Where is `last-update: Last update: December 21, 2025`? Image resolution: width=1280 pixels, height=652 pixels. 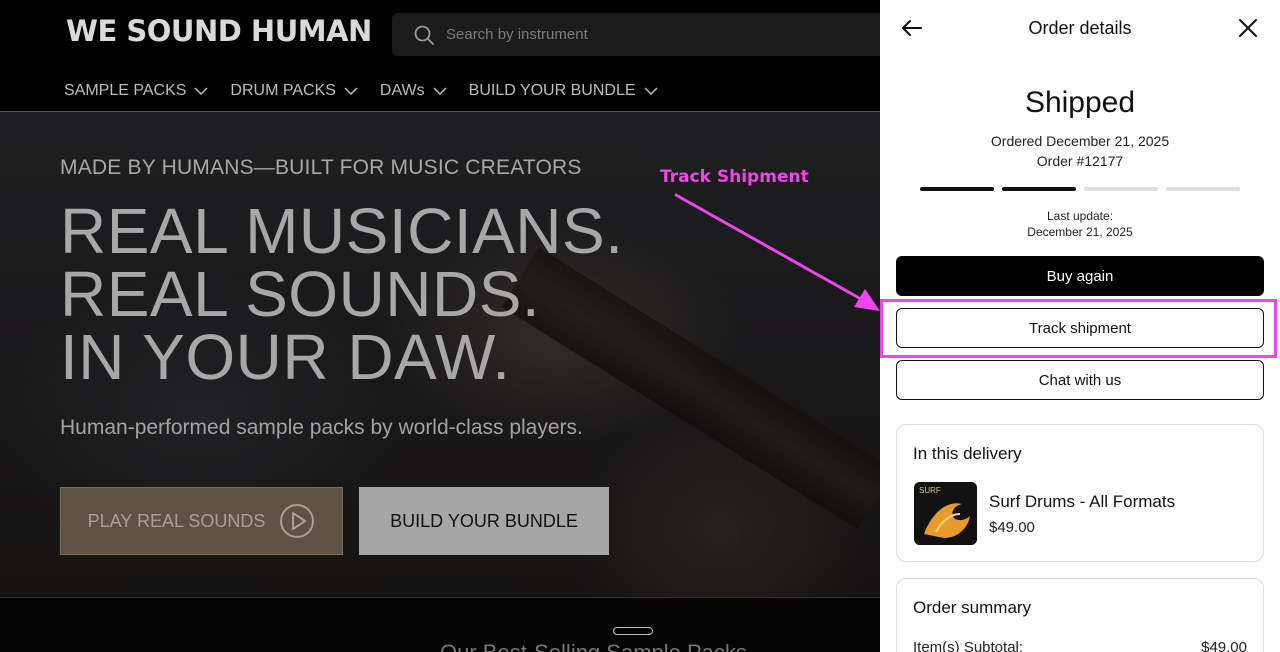 last-update: Last update: December 21, 2025 is located at coordinates (1080, 224).